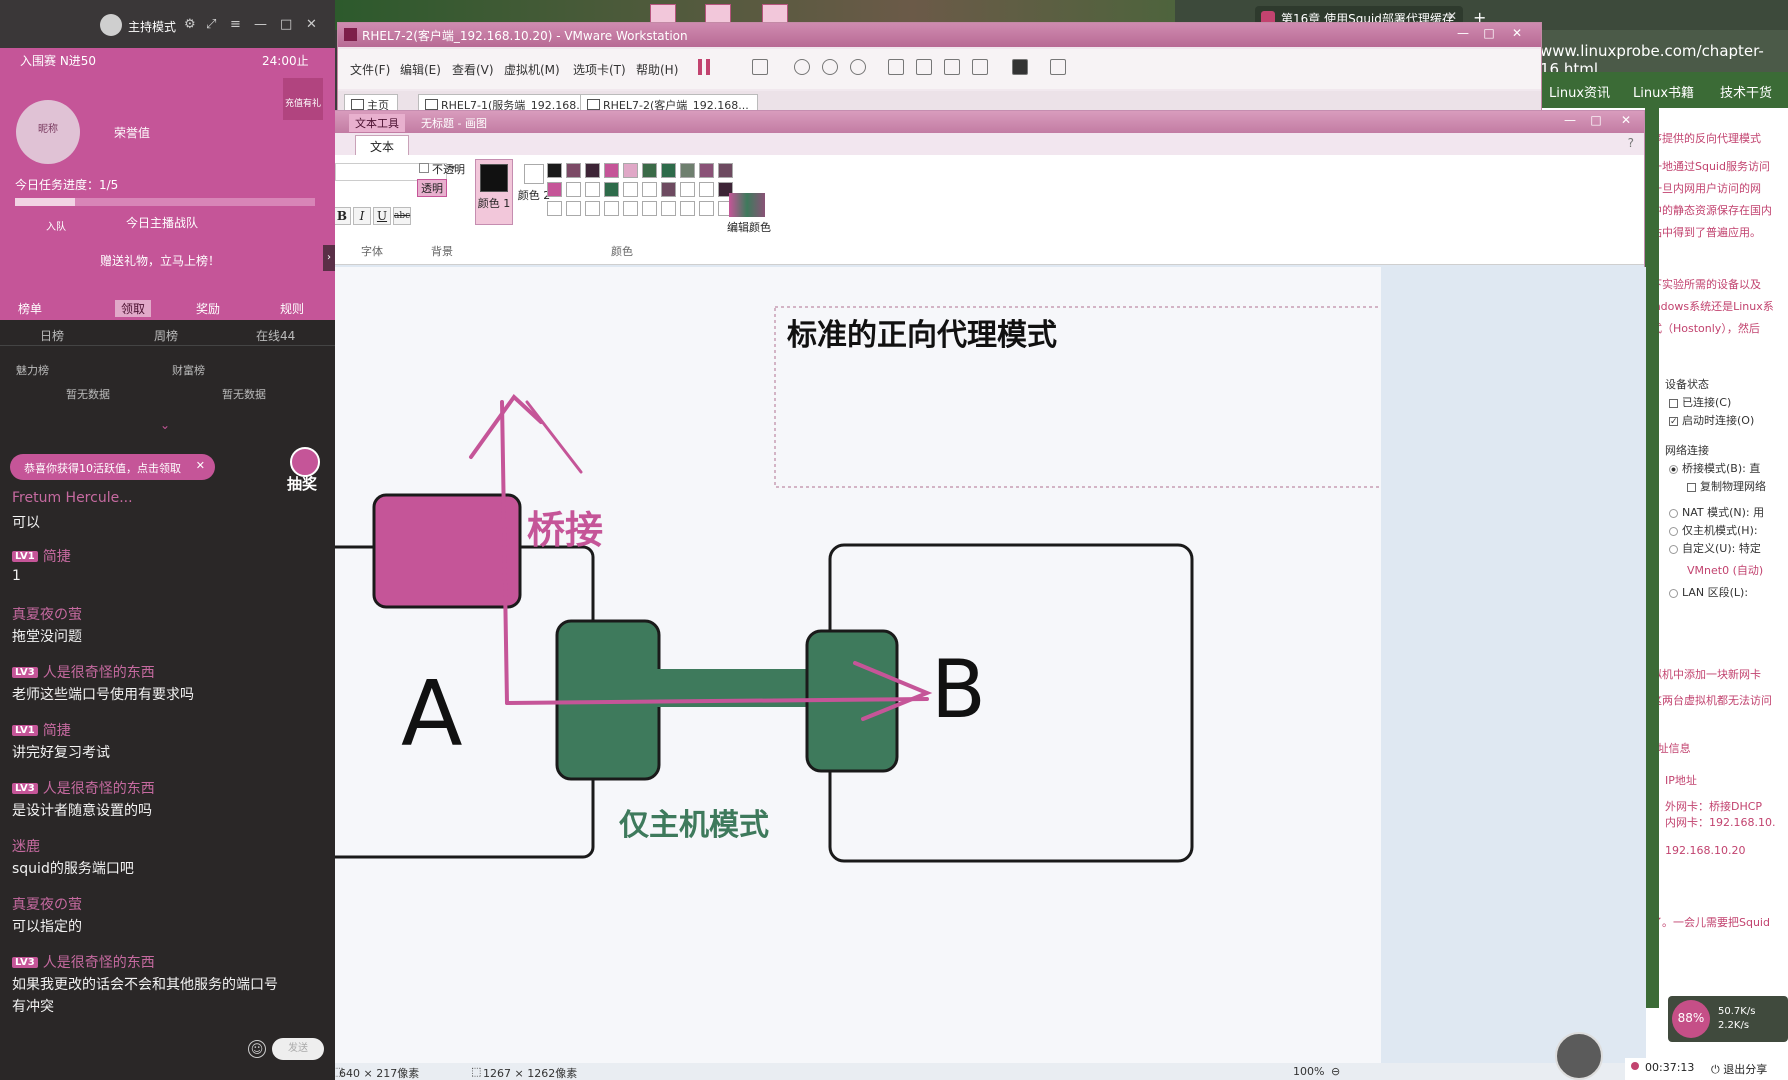  Describe the element at coordinates (924, 67) in the screenshot. I see `thumbnail-icon` at that location.